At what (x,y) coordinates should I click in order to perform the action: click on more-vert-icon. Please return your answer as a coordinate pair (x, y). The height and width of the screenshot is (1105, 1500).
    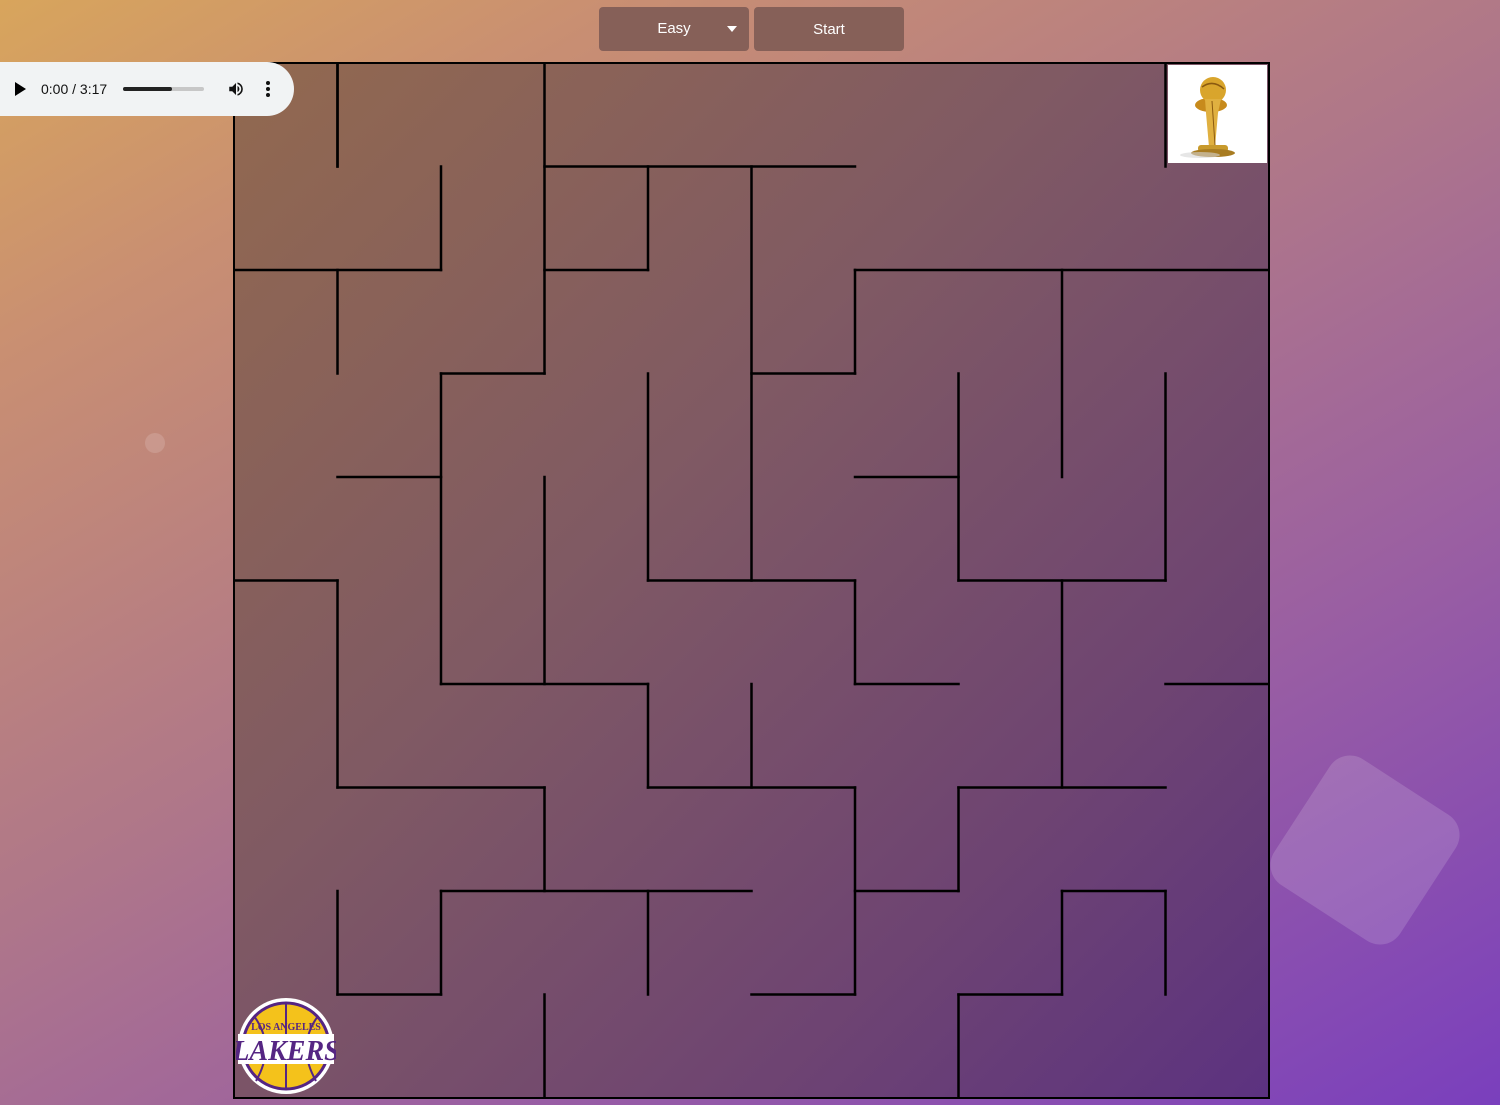
    Looking at the image, I should click on (268, 91).